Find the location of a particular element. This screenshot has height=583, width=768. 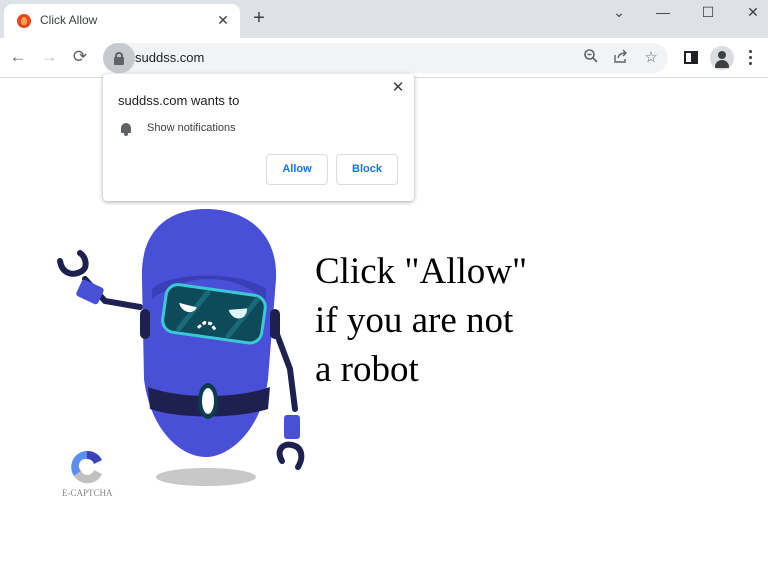

profile-avatar-icon is located at coordinates (722, 58).